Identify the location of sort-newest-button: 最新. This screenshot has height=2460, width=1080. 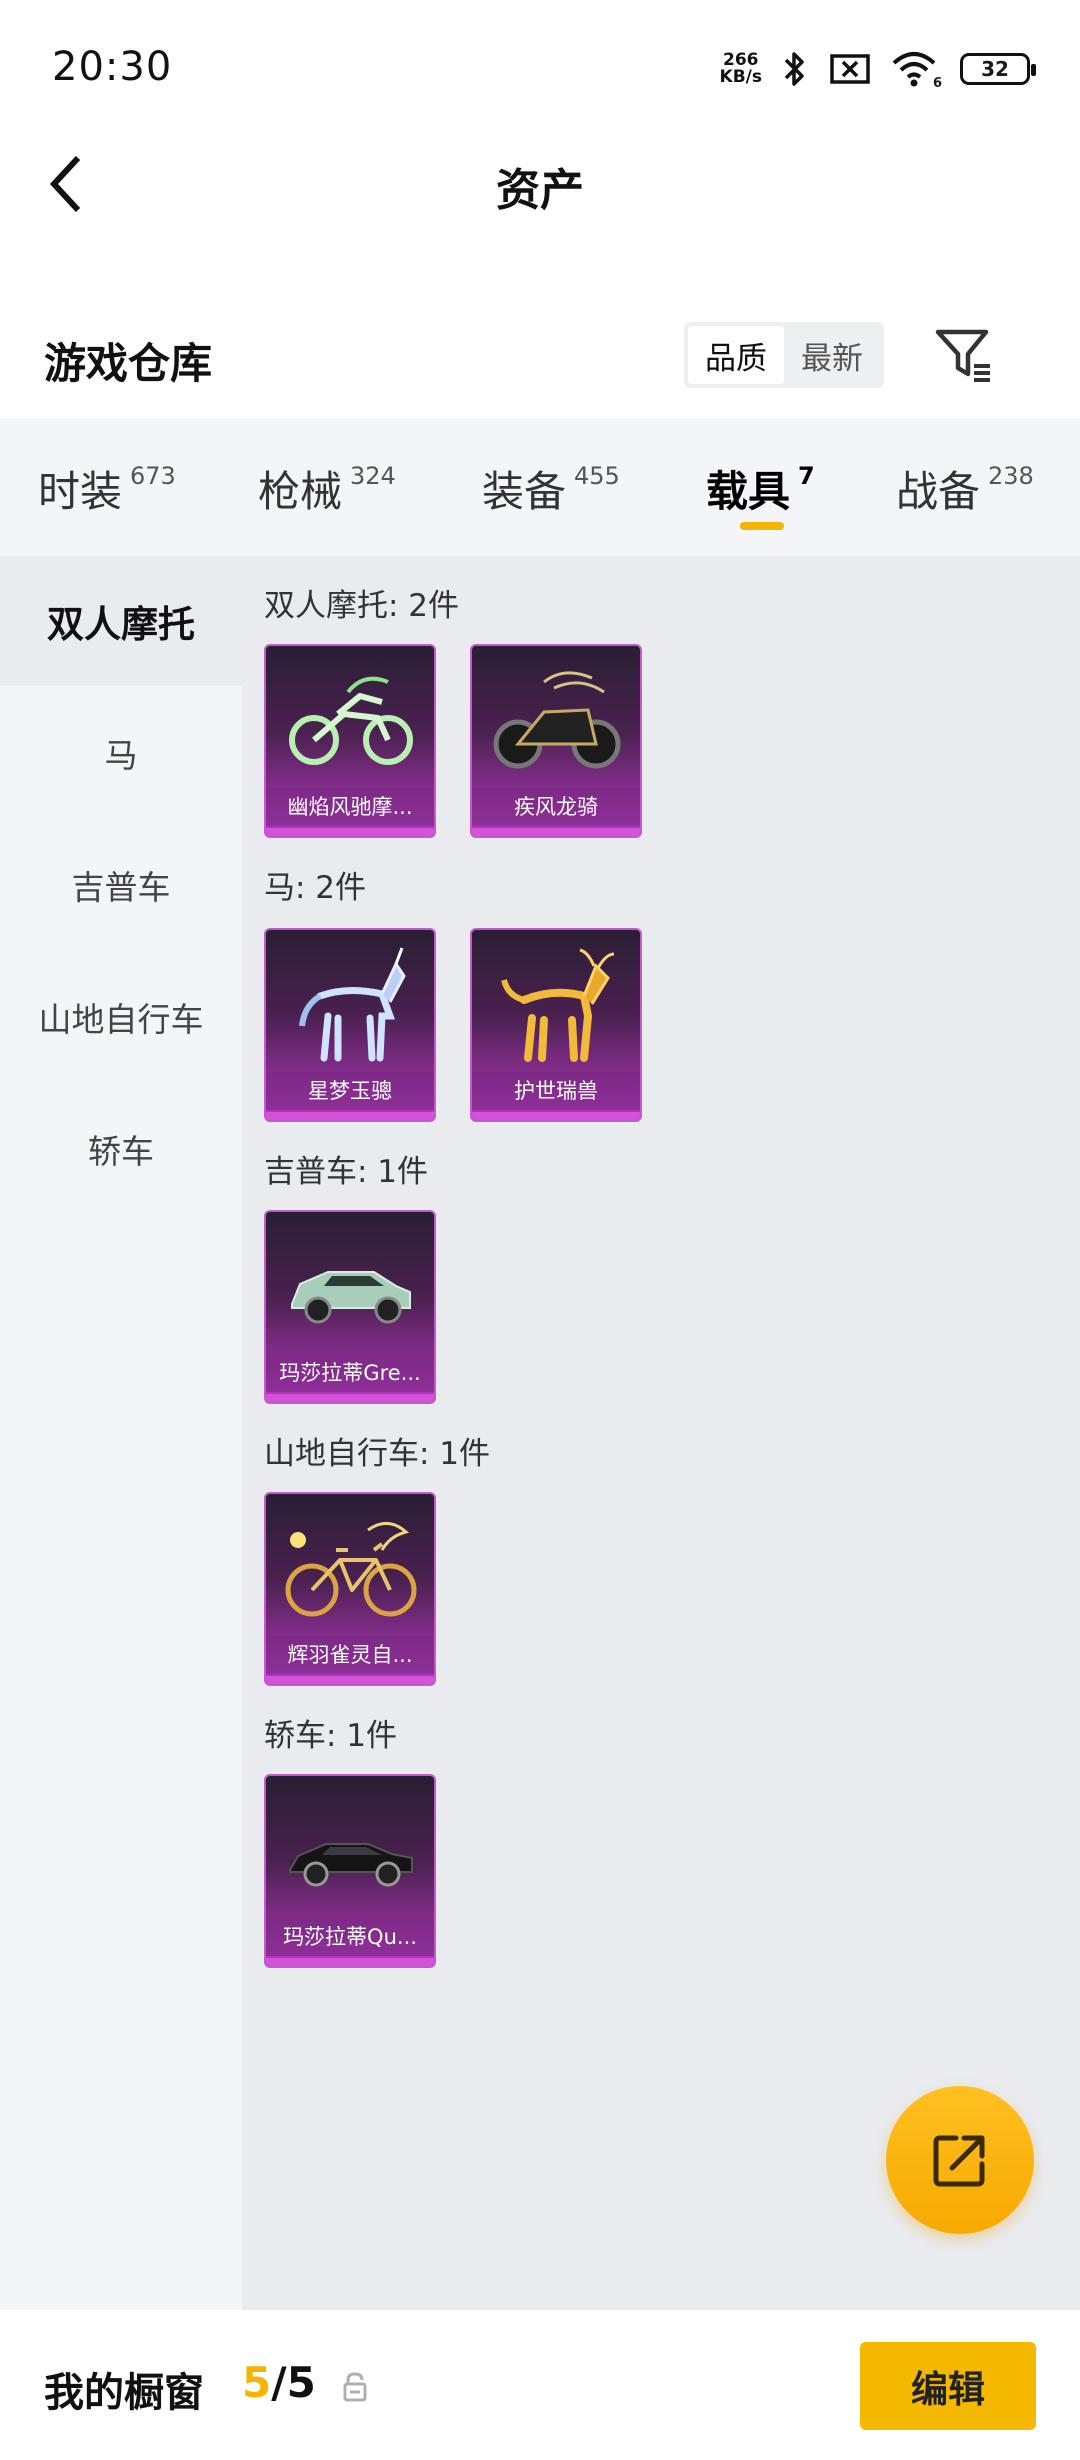
(832, 355).